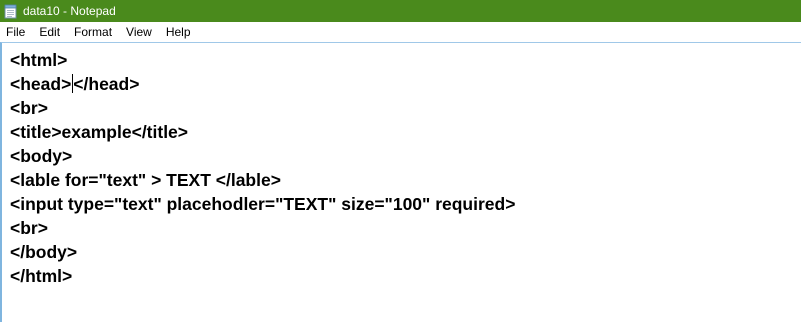 This screenshot has height=322, width=801. What do you see at coordinates (106, 84) in the screenshot?
I see `editor-line-after-caret: </head>` at bounding box center [106, 84].